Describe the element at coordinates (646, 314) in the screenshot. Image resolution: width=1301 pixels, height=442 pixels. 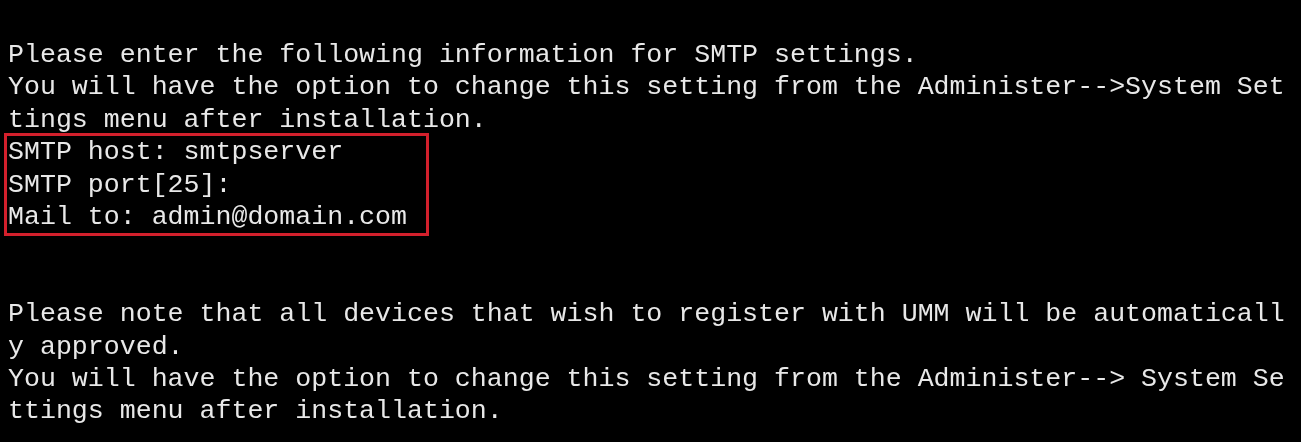
I see `terminal-line: Please note that all devices that wish to register with UMM will be automaticall` at that location.